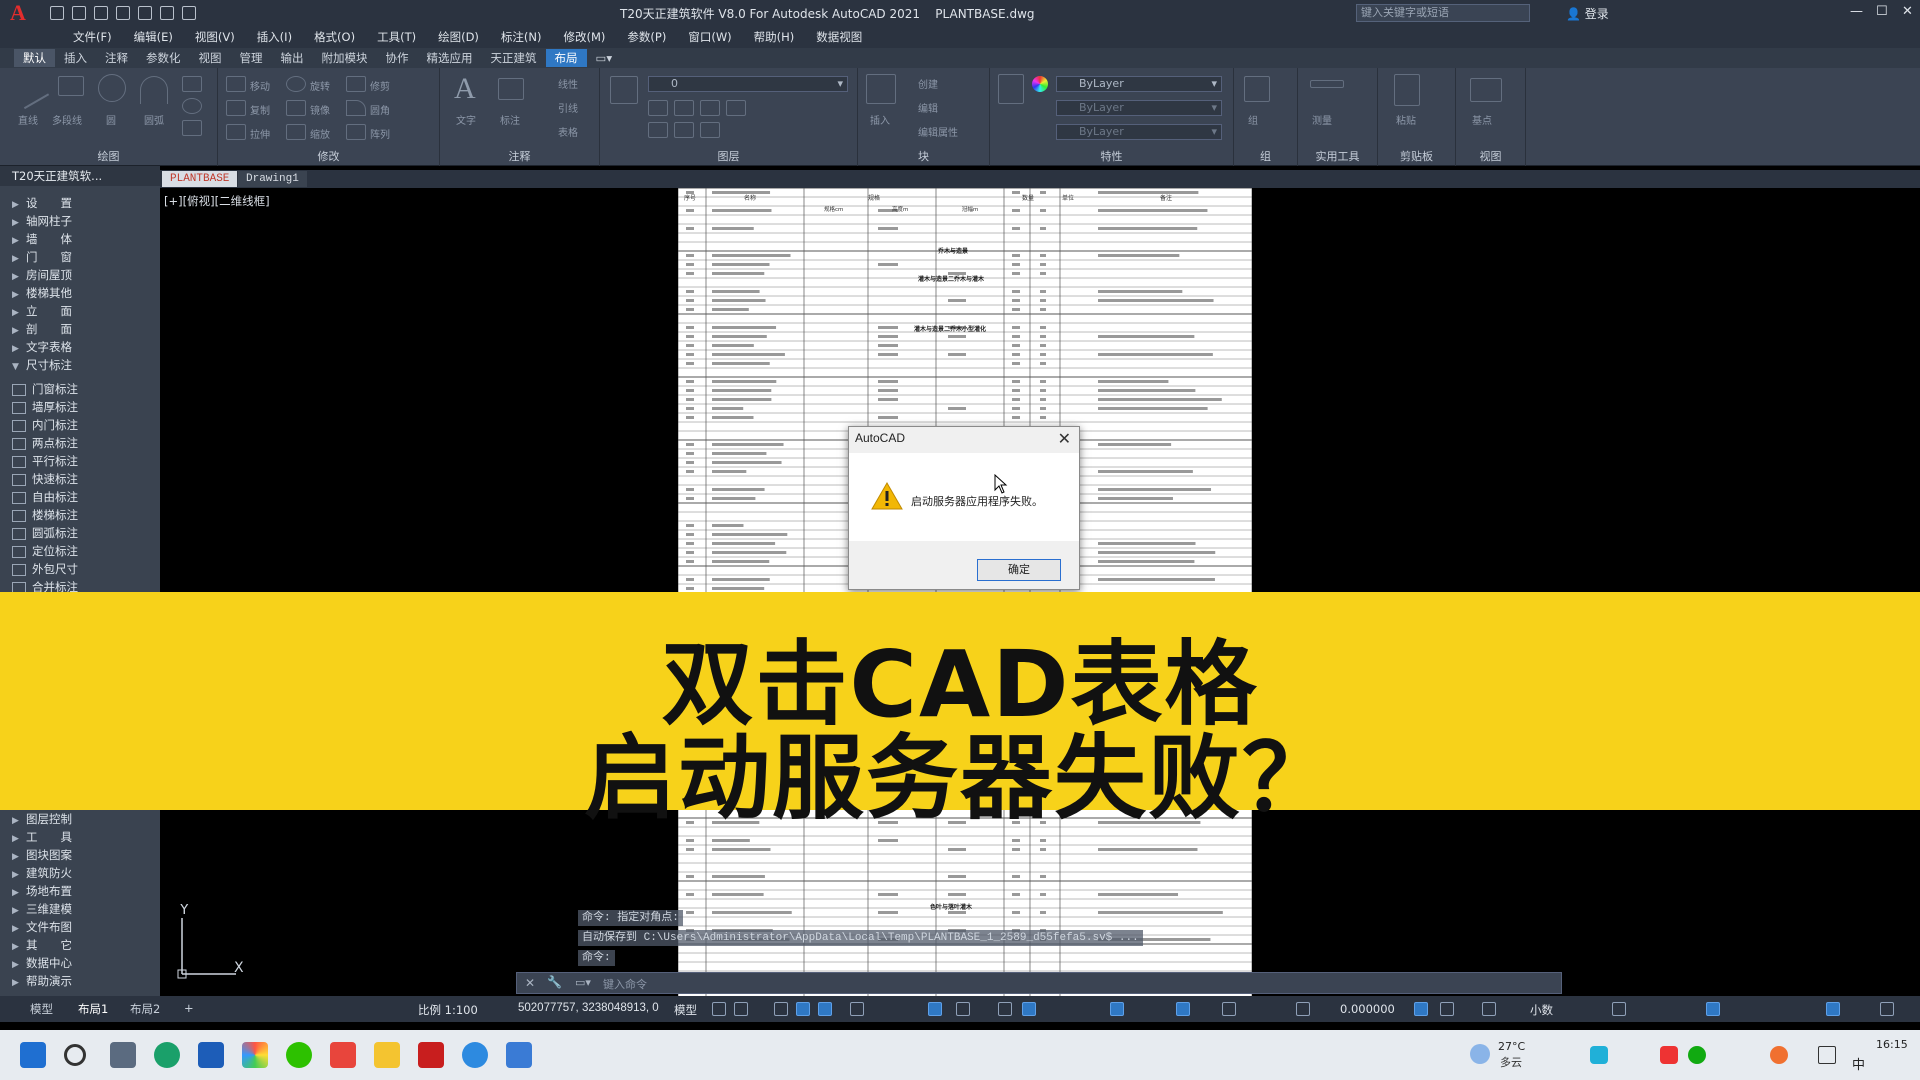 The height and width of the screenshot is (1080, 1920). What do you see at coordinates (684, 108) in the screenshot?
I see `layer-isolate-icon` at bounding box center [684, 108].